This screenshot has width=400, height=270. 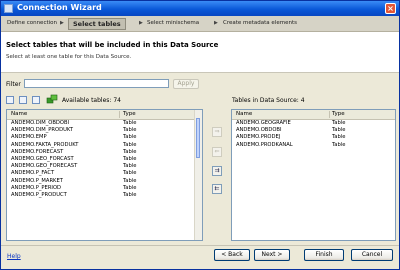 I want to click on filter-label: Filter, so click(x=13, y=84).